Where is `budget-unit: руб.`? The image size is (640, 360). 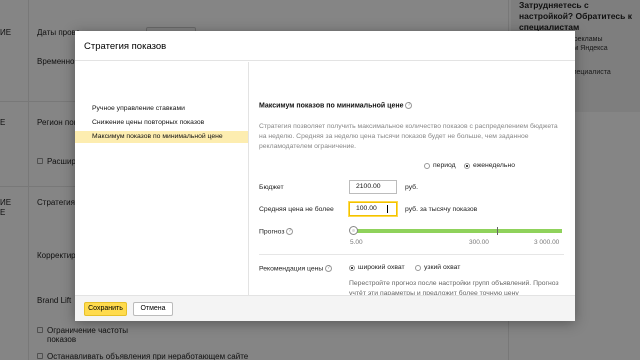 budget-unit: руб. is located at coordinates (411, 187).